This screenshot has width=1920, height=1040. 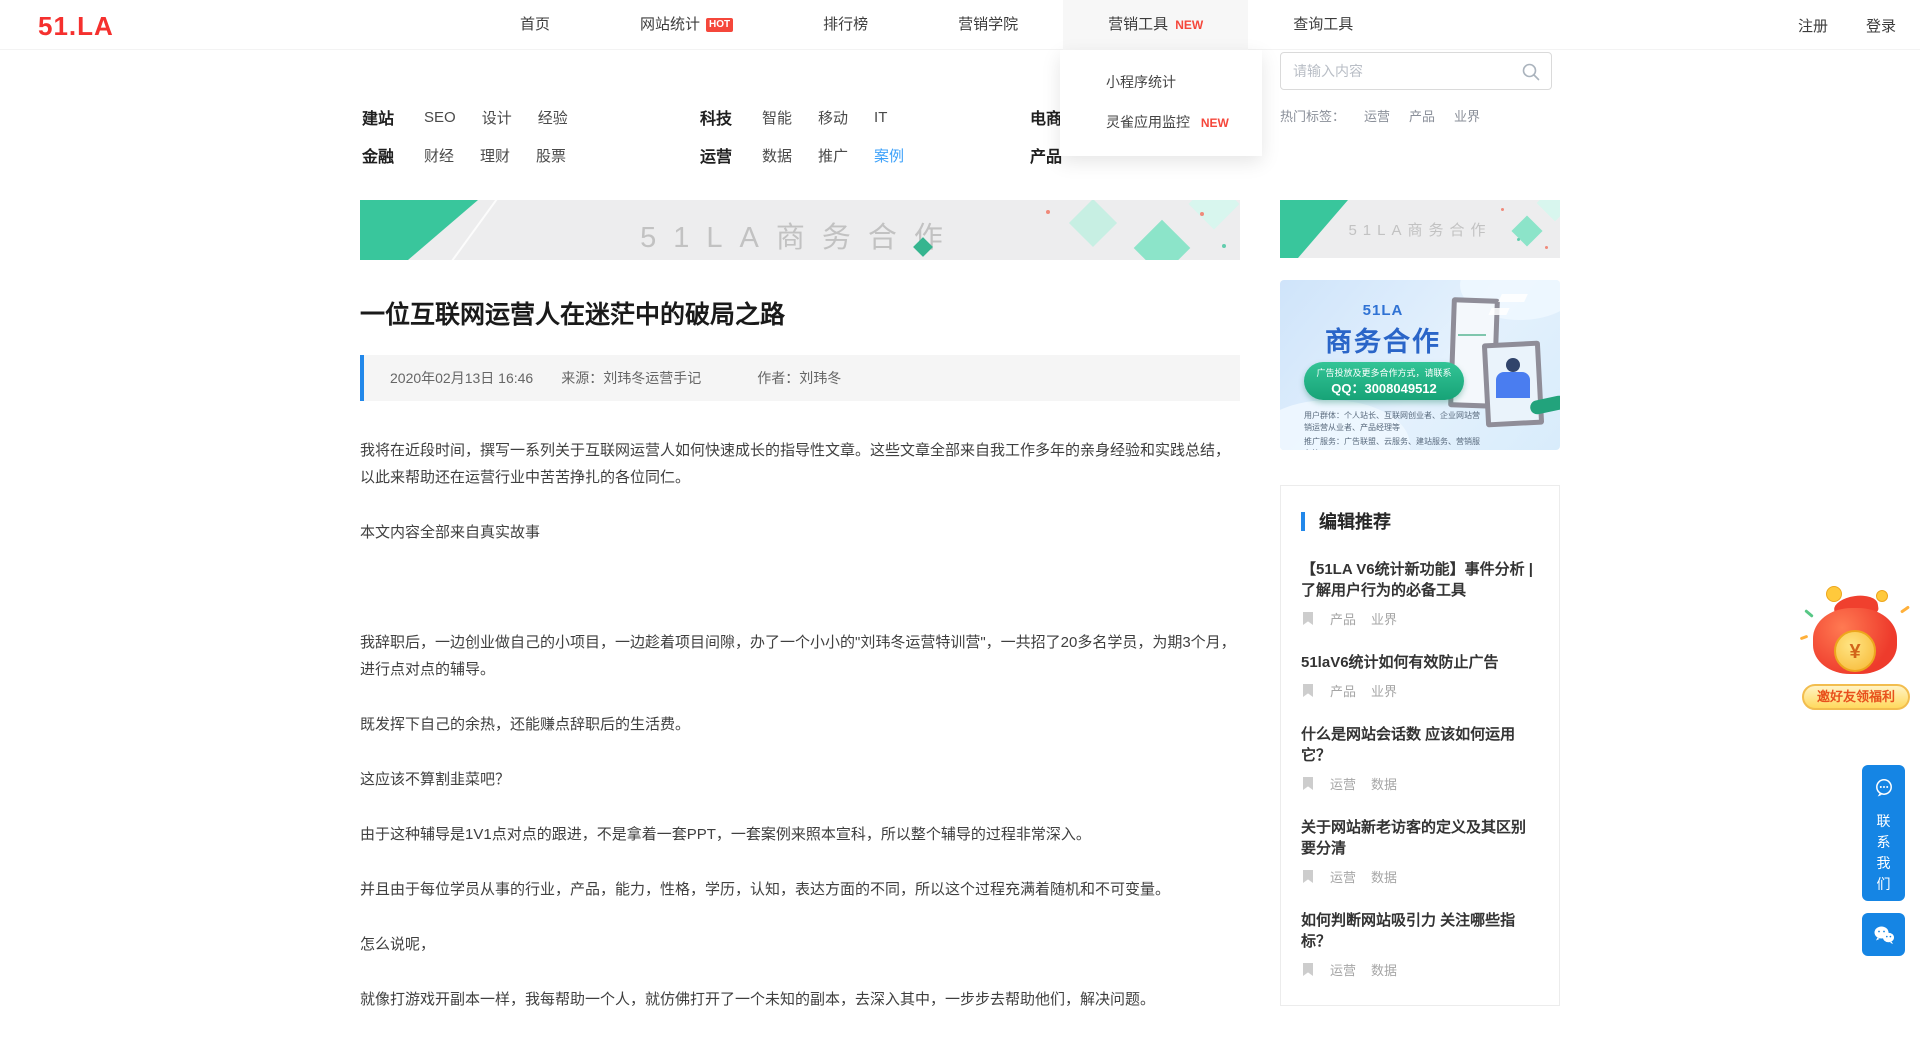 What do you see at coordinates (393, 155) in the screenshot?
I see `category-head-finance: 金融` at bounding box center [393, 155].